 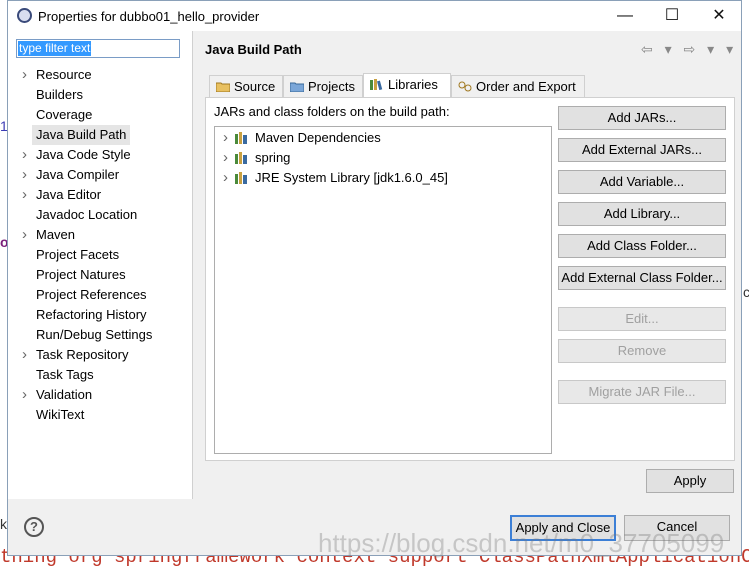 I want to click on tree-item: Java Build Path, so click(x=100, y=135).